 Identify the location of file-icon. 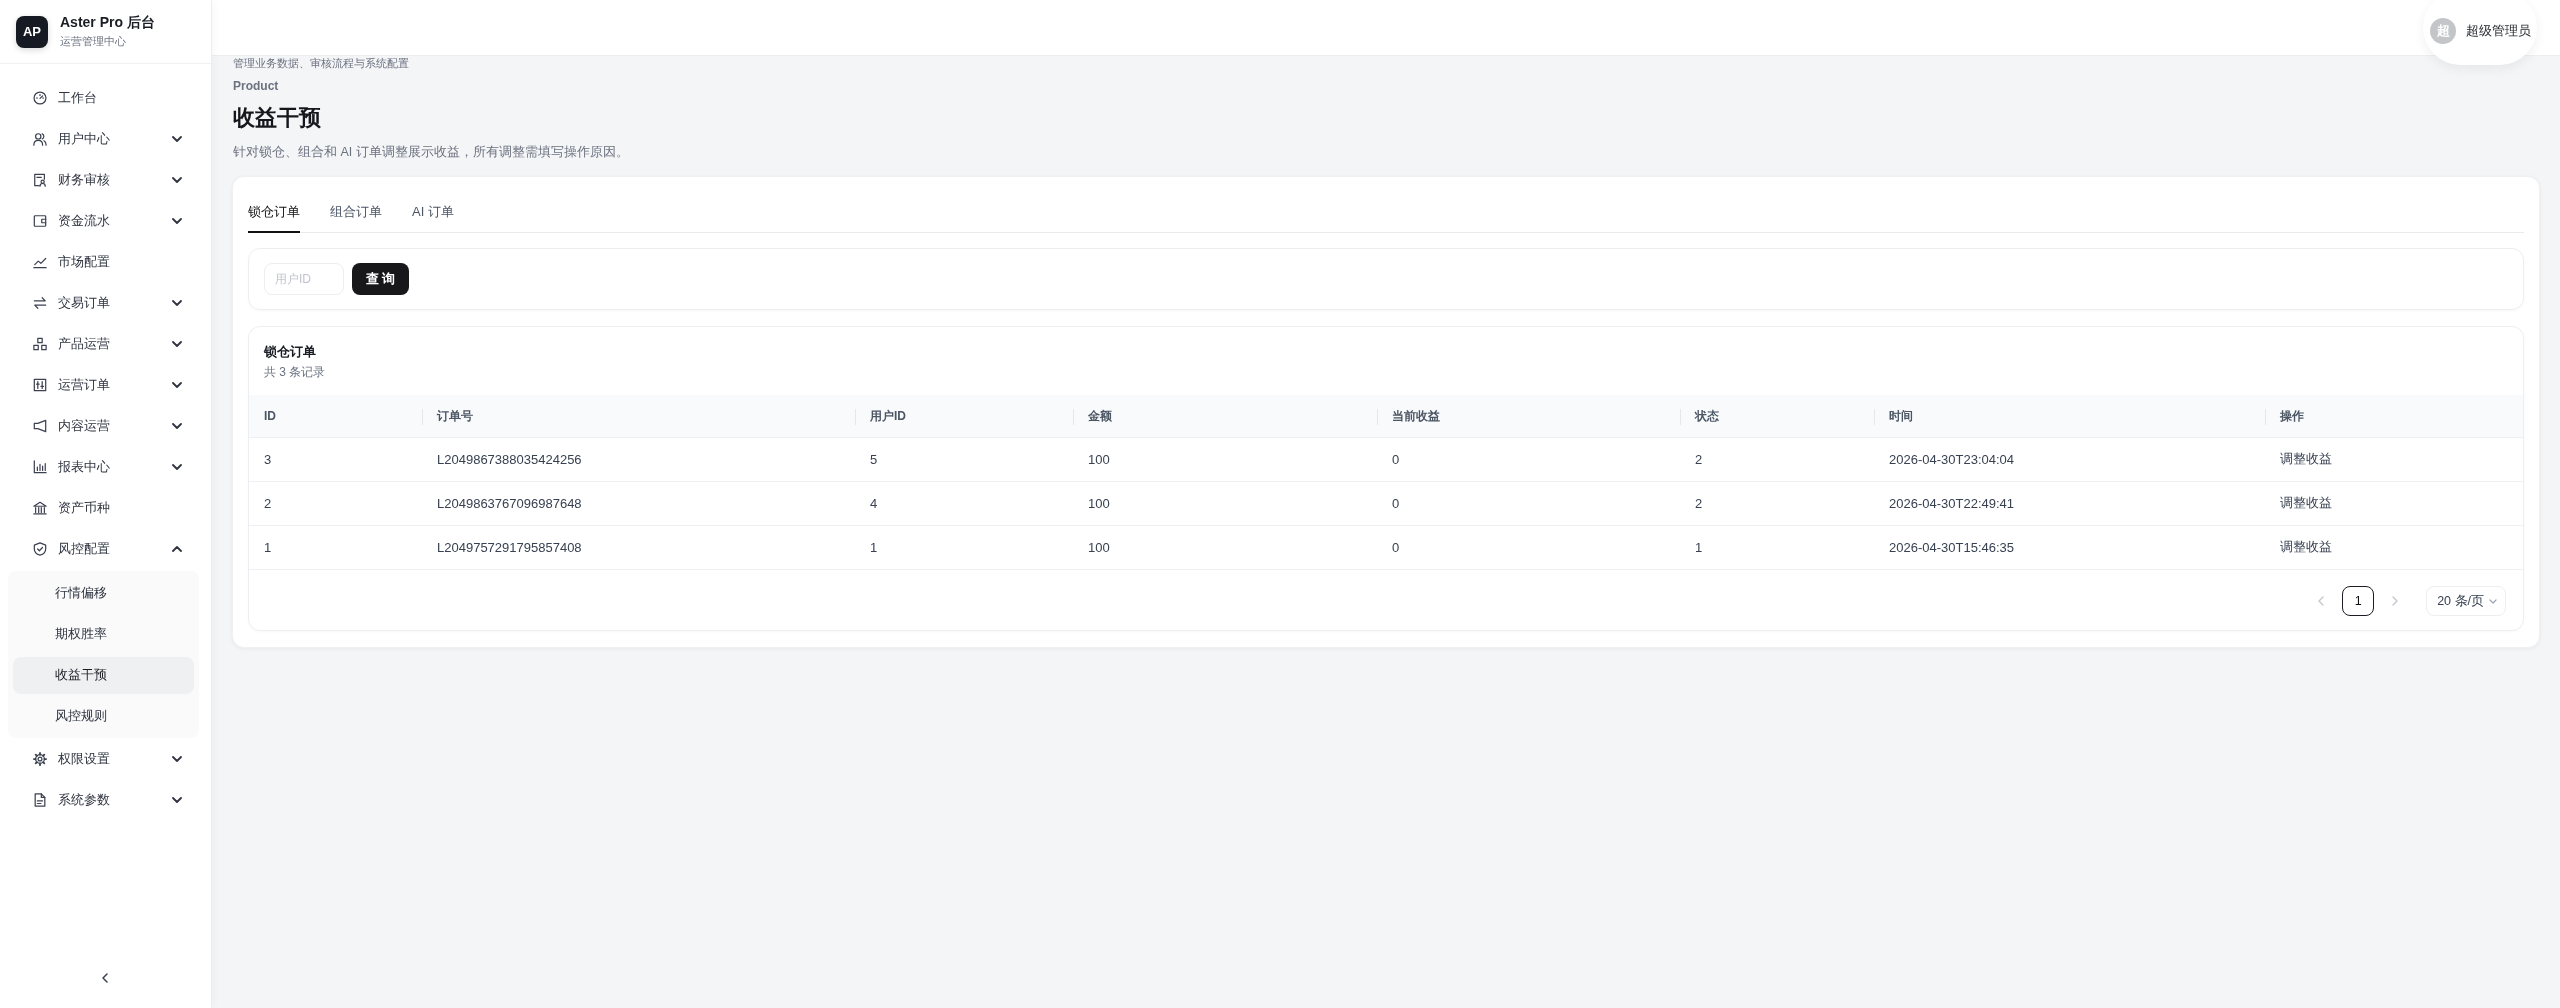
(40, 799).